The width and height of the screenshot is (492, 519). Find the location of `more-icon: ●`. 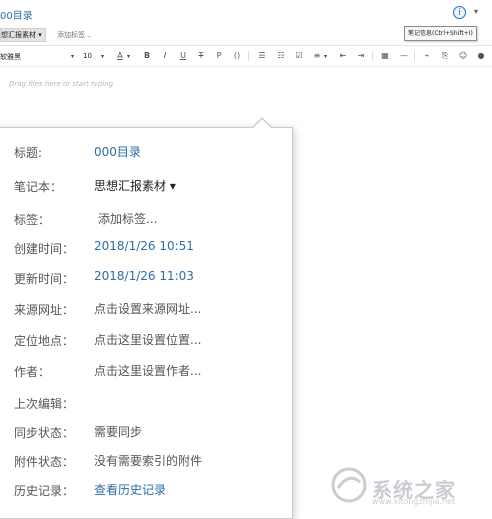

more-icon: ● is located at coordinates (481, 56).